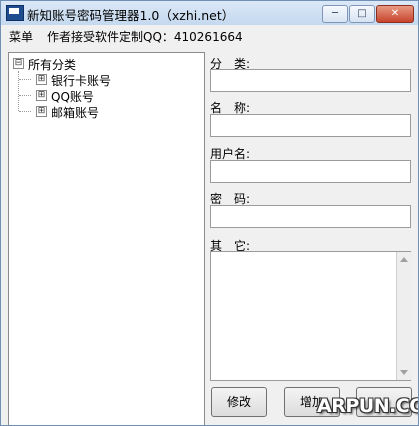  What do you see at coordinates (15, 13) in the screenshot?
I see `app-icon` at bounding box center [15, 13].